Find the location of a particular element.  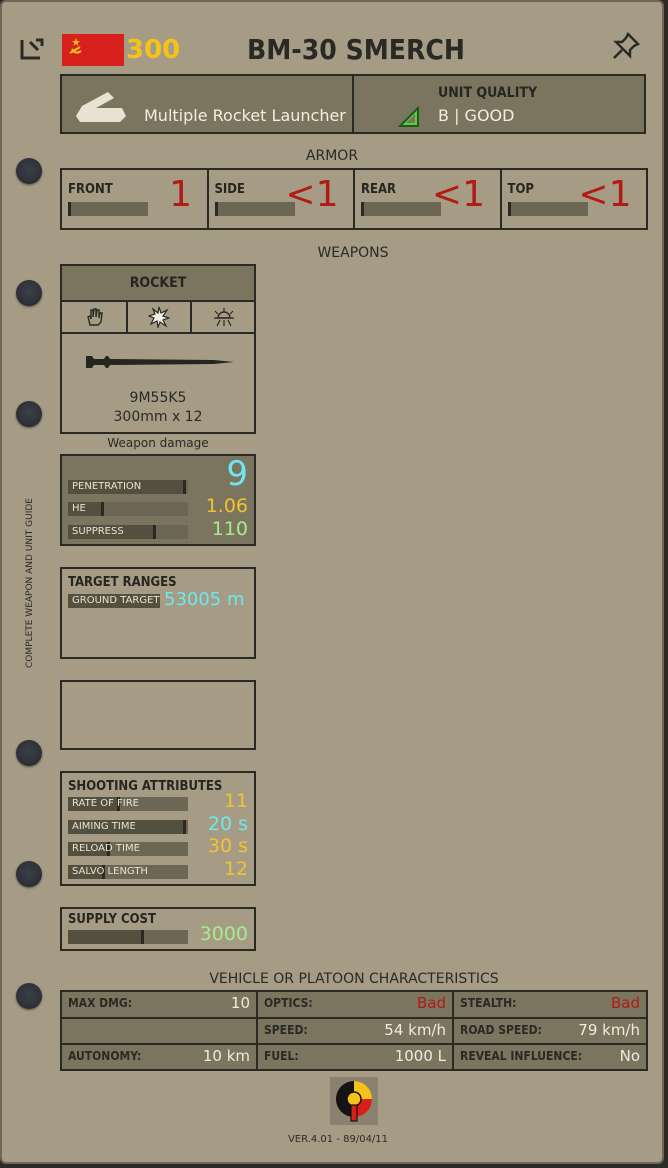

shooting-bar: RELOAD TIME is located at coordinates (128, 849).